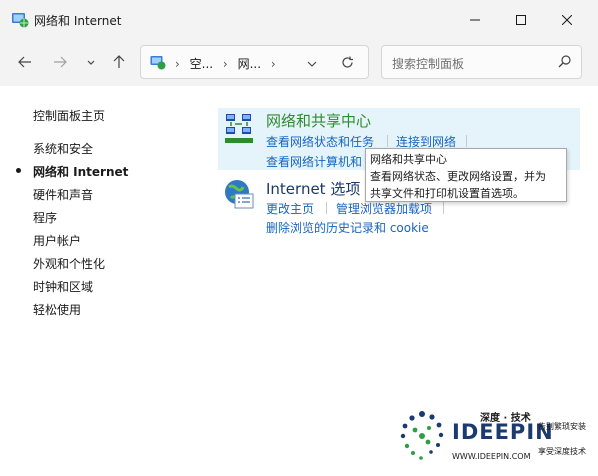 Image resolution: width=598 pixels, height=476 pixels. Describe the element at coordinates (63, 194) in the screenshot. I see `sidebar-item-hardware-sound: 硬件和声音` at that location.